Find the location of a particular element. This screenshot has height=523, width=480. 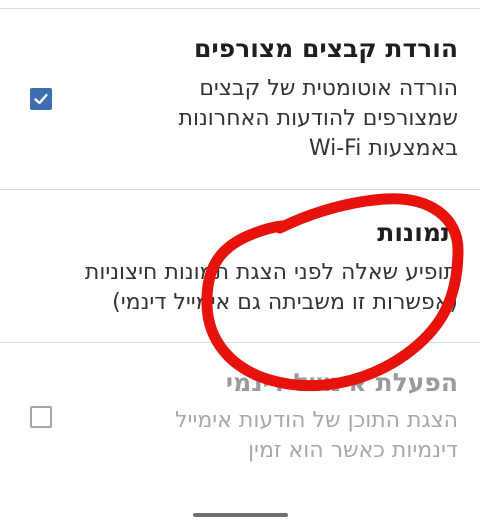

dynamic-email-description-line: דינמיות כאשר הוא זמין is located at coordinates (353, 450).